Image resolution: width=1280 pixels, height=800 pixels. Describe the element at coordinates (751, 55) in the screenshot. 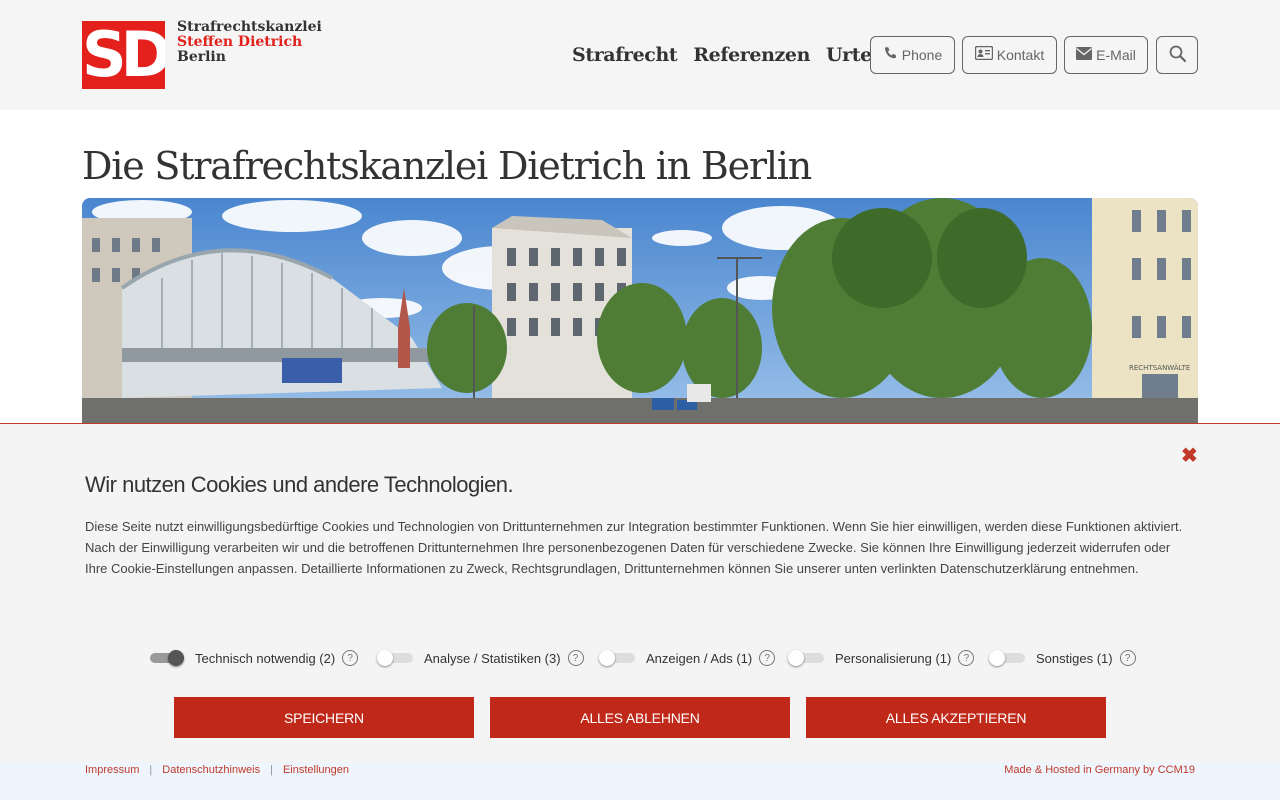

I see `nav-referenzen: Referenzen` at that location.